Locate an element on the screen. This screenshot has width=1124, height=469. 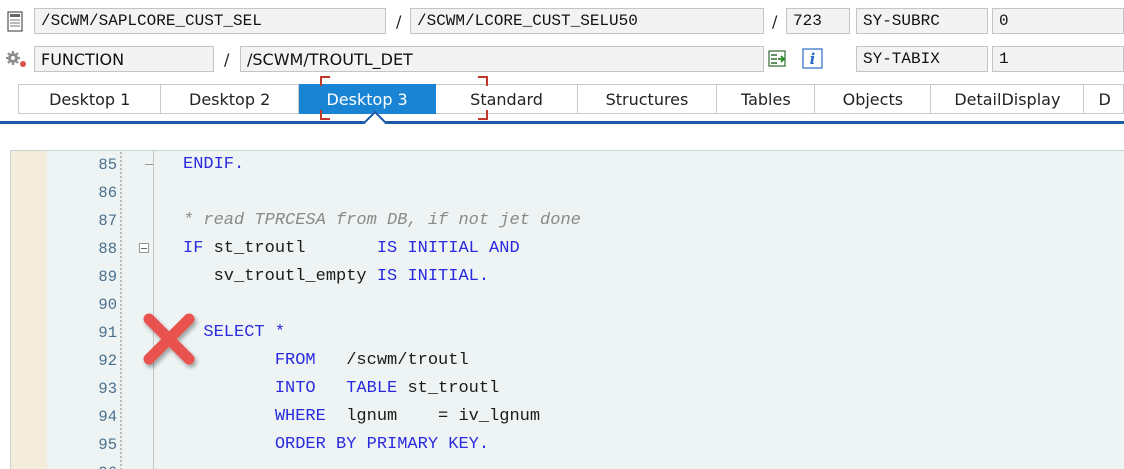
code-text: FROM /scwm/troutl is located at coordinates (326, 361).